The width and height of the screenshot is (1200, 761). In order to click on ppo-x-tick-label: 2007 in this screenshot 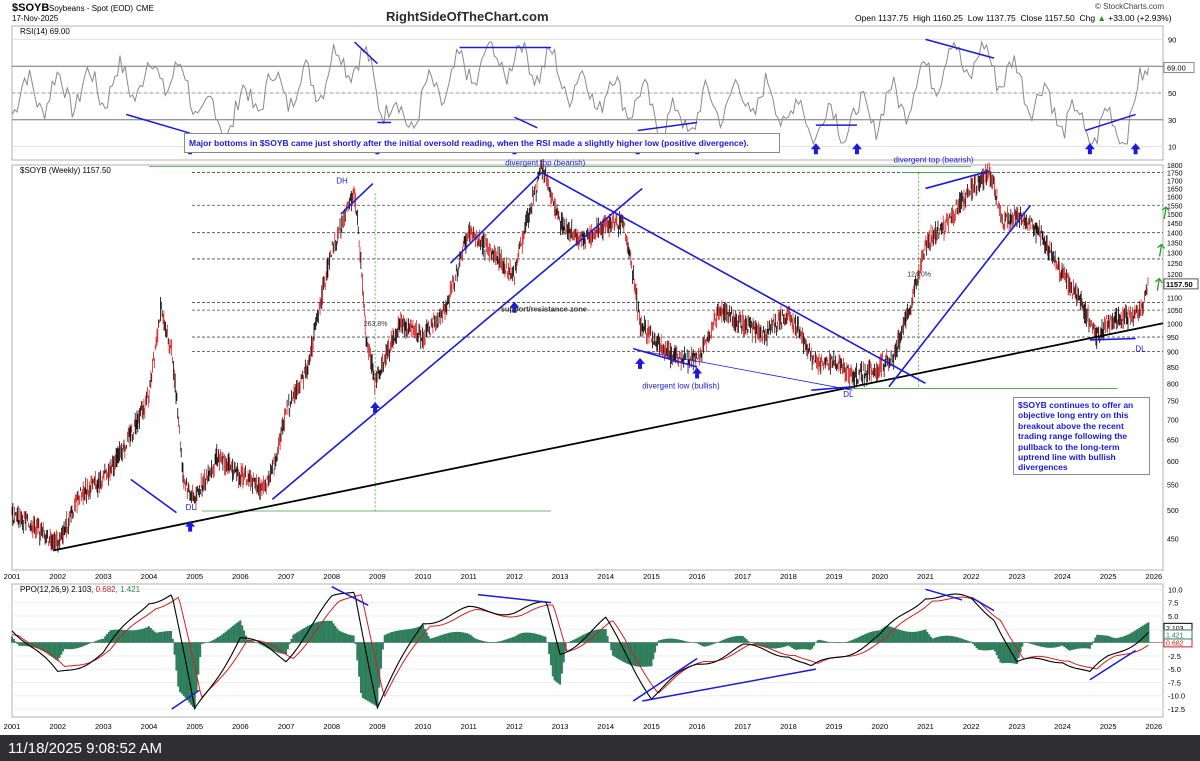, I will do `click(286, 726)`.